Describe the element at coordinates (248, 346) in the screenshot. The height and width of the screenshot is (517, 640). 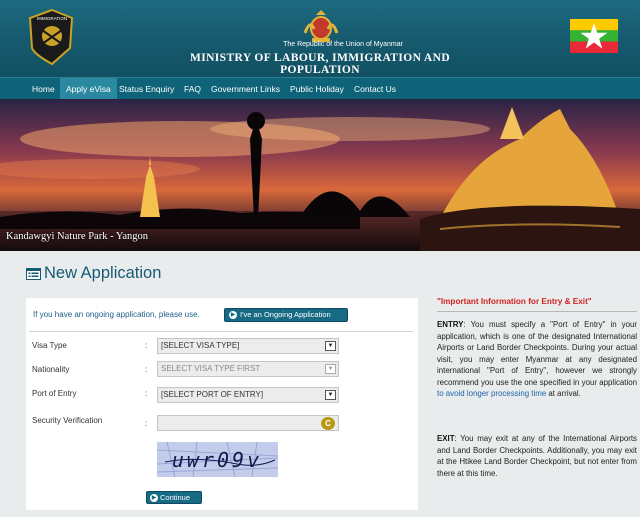
I see `visa-type-select: [SELECT VISA TYPE] ▼` at that location.